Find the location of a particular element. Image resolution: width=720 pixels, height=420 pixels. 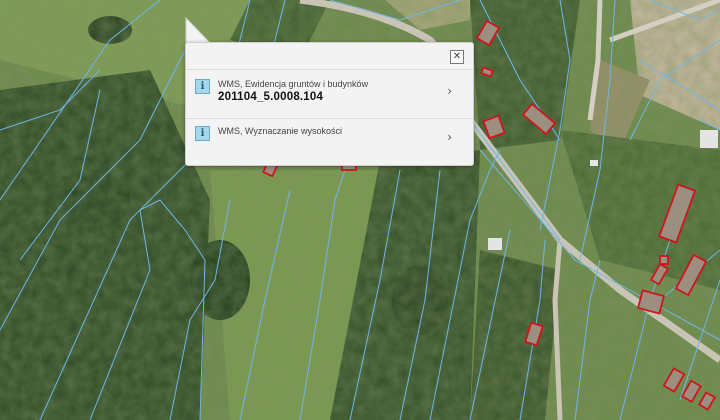

close-icon: ✕ is located at coordinates (457, 57).